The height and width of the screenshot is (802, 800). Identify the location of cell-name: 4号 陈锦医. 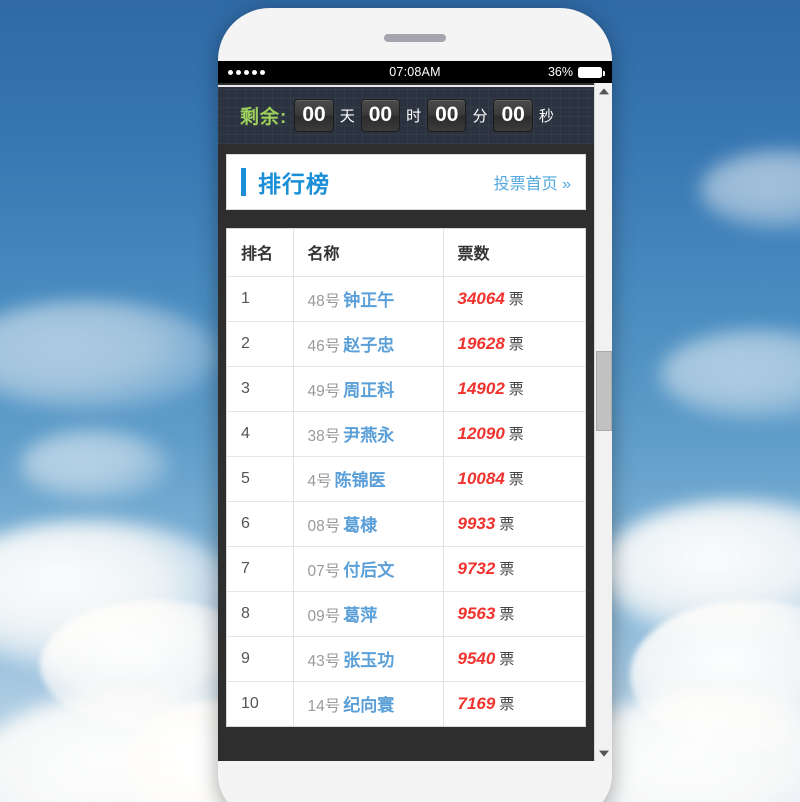
(368, 479).